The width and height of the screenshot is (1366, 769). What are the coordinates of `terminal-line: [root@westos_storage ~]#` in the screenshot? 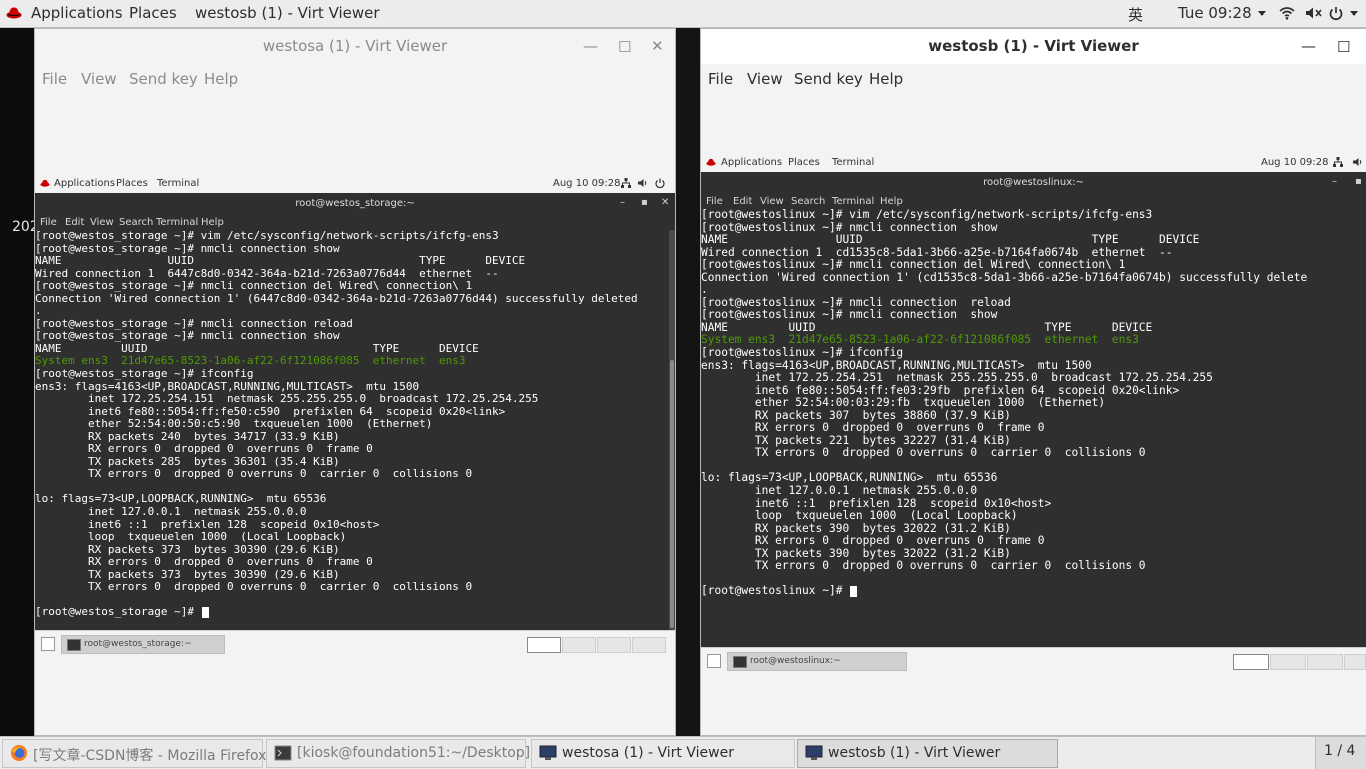 It's located at (352, 612).